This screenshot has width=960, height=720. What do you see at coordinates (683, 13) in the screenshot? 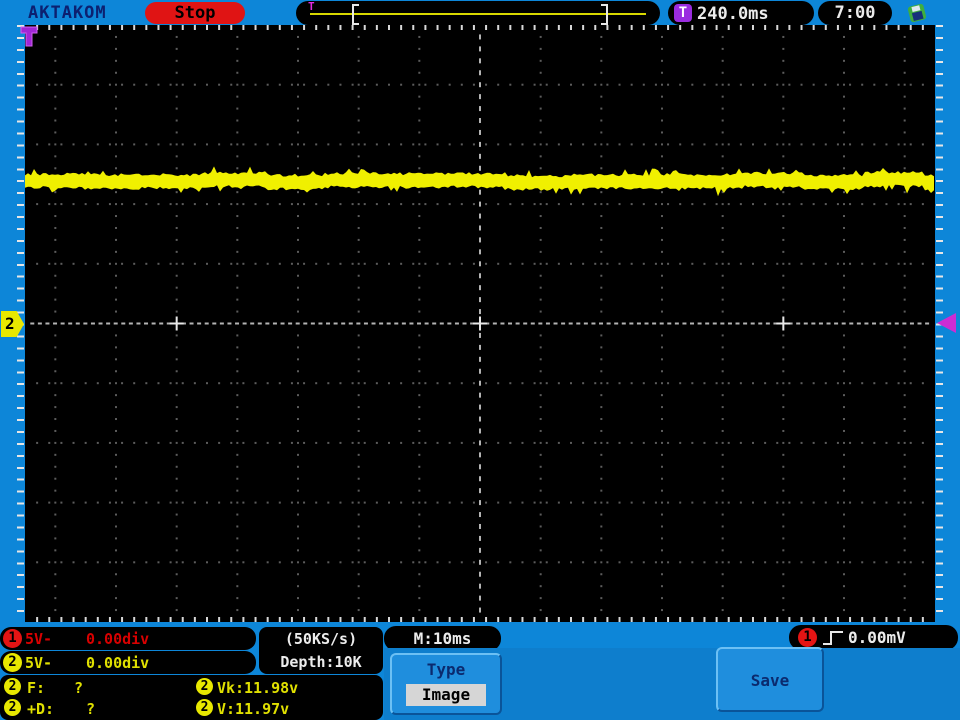
I see `trigger-t-icon: T` at bounding box center [683, 13].